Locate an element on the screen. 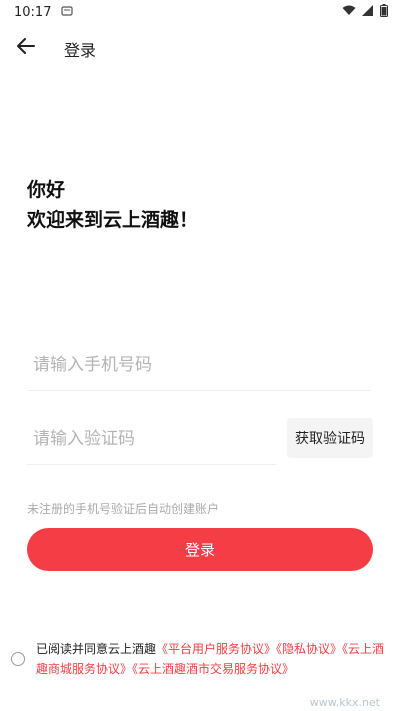 This screenshot has width=400, height=711. phone-input is located at coordinates (199, 365).